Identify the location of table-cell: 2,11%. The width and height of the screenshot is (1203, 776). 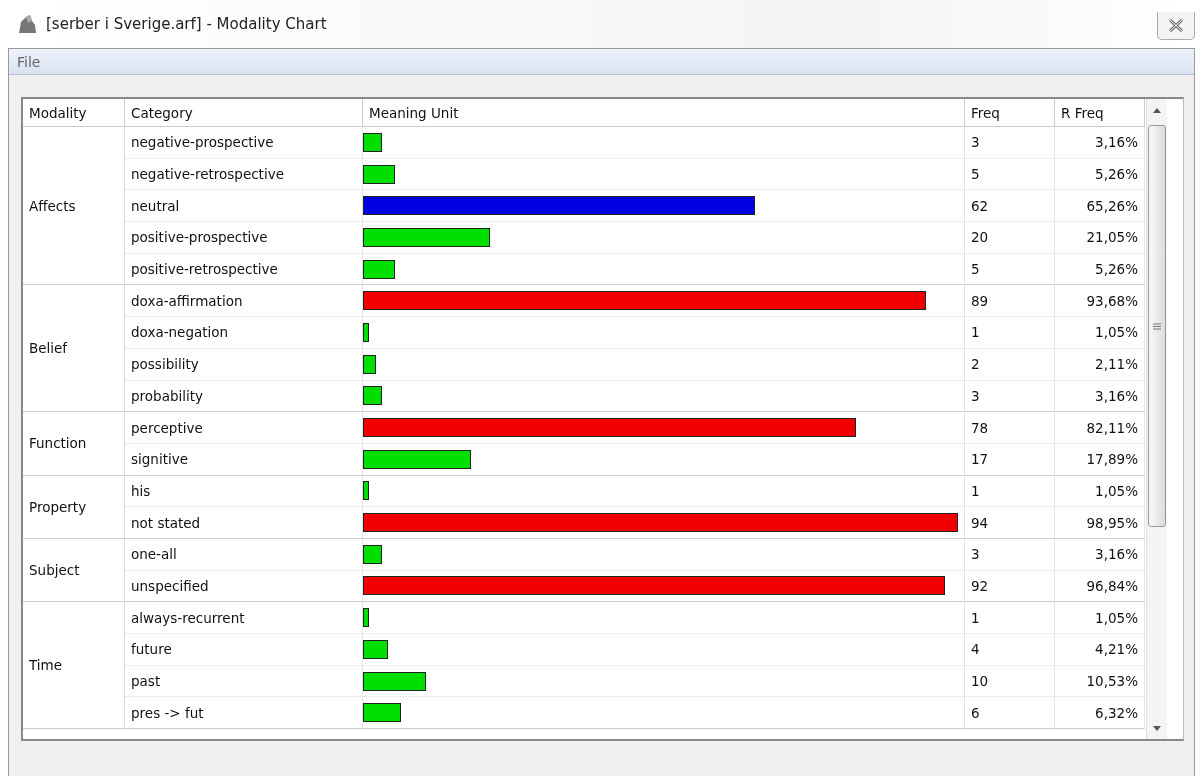
(1100, 364).